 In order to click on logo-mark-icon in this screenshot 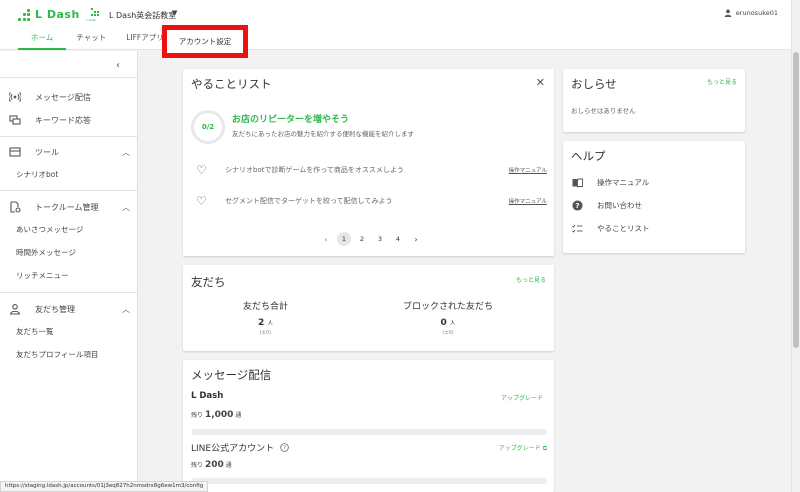, I will do `click(24, 14)`.